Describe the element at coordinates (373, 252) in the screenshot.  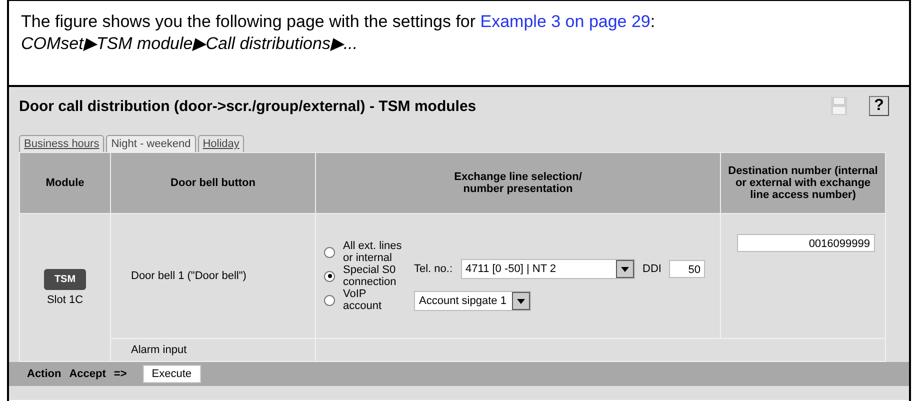
I see `option-label: All ext. lines or internal` at that location.